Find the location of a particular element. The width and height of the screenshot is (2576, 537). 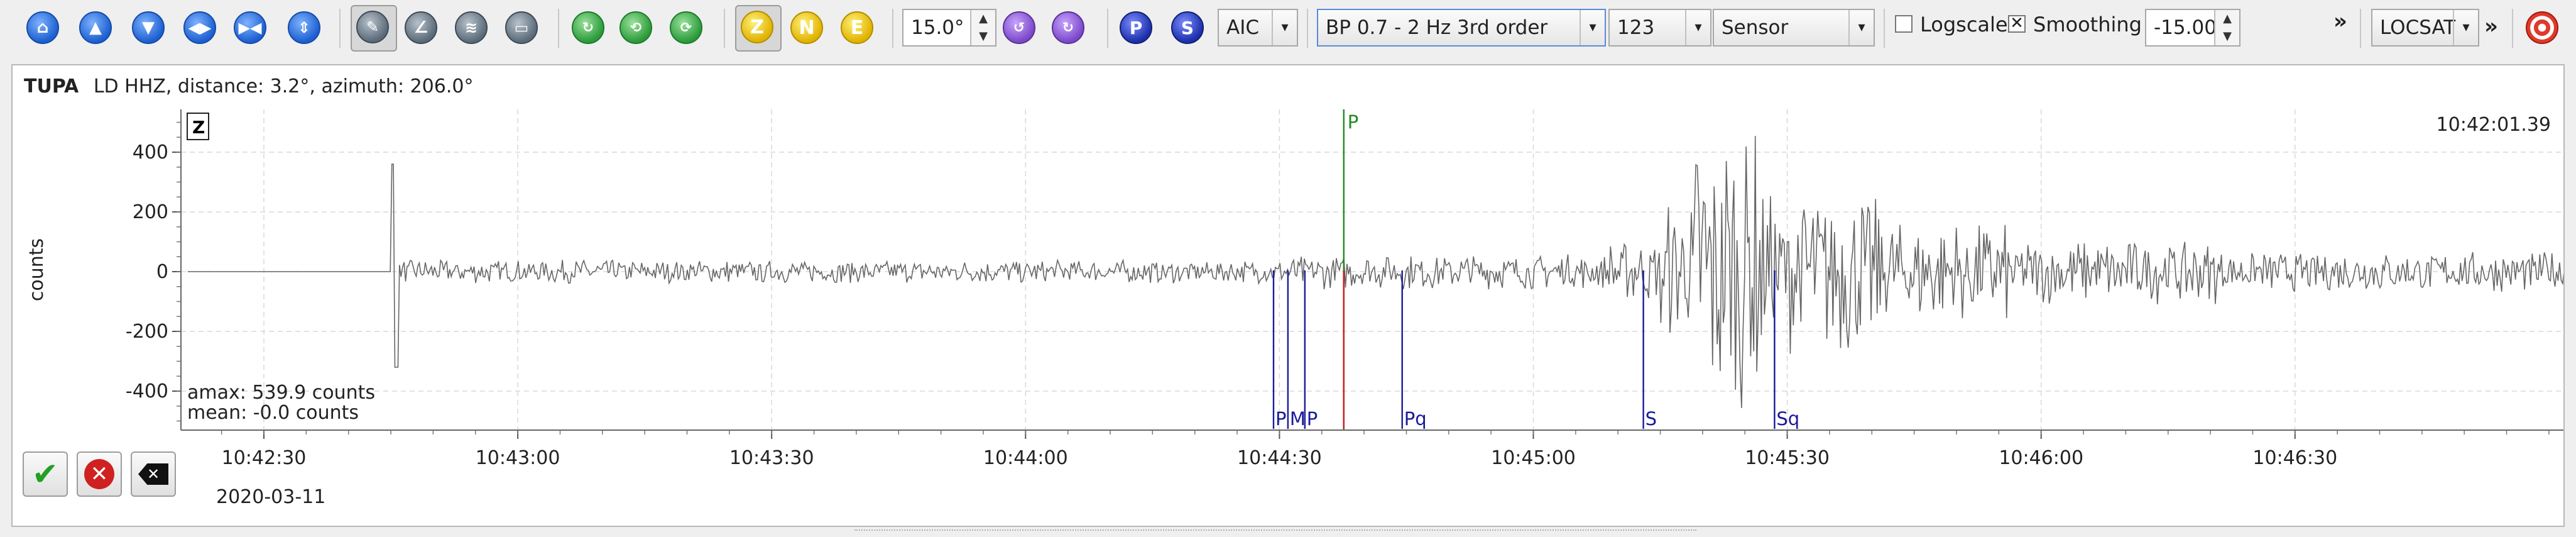

fit-vertical-icon: ⇕ is located at coordinates (304, 28).